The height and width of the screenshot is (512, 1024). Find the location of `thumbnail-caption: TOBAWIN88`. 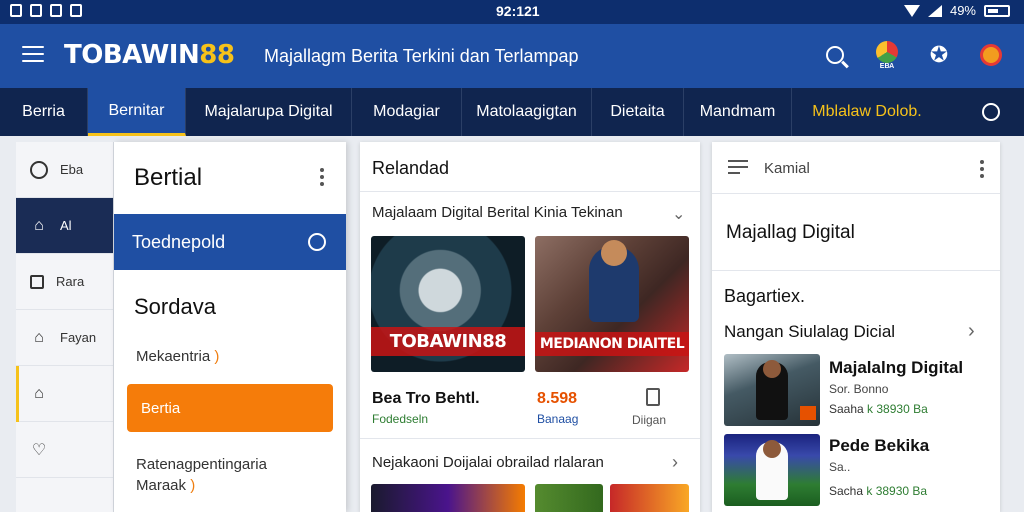

thumbnail-caption: TOBAWIN88 is located at coordinates (448, 341).